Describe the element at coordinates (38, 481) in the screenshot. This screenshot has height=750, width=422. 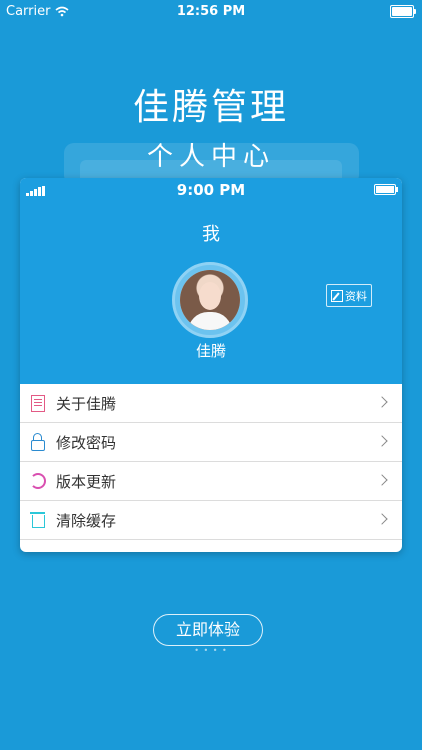
I see `refresh-icon` at that location.